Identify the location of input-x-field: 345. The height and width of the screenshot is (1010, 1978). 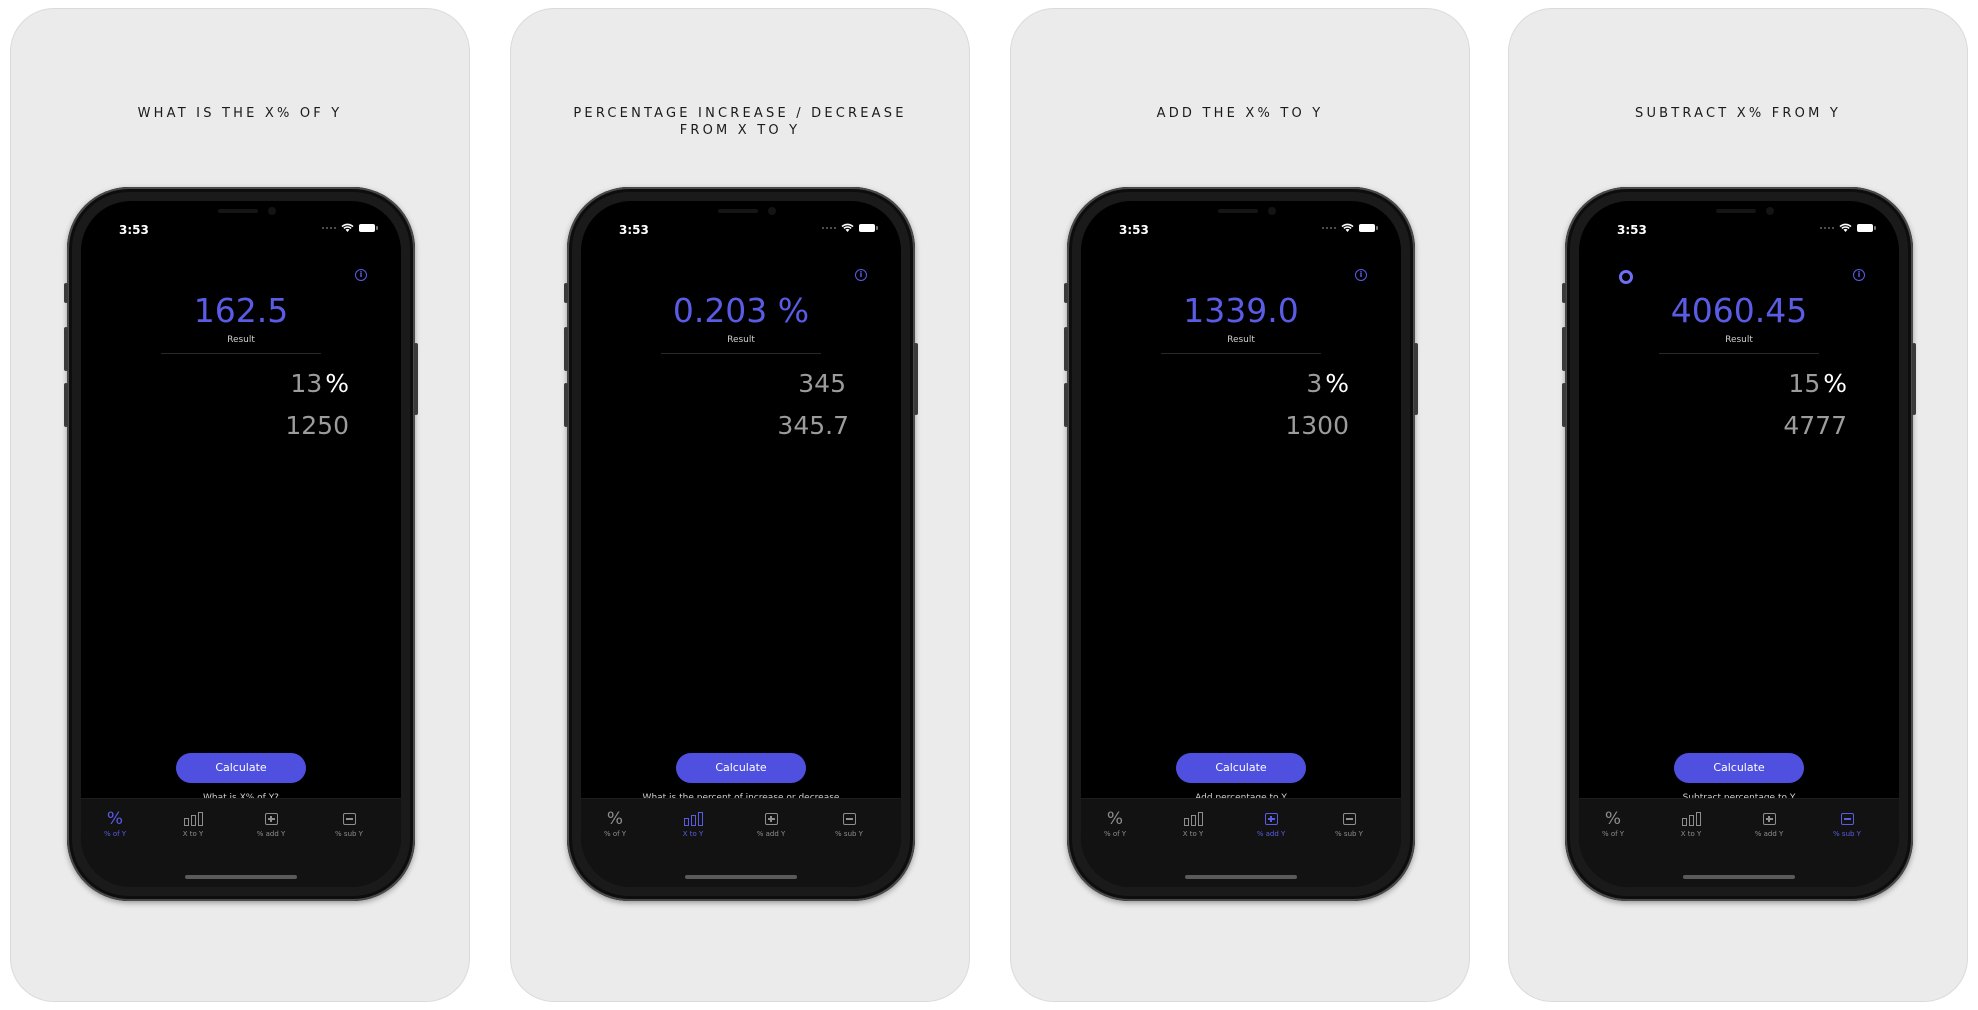
(823, 383).